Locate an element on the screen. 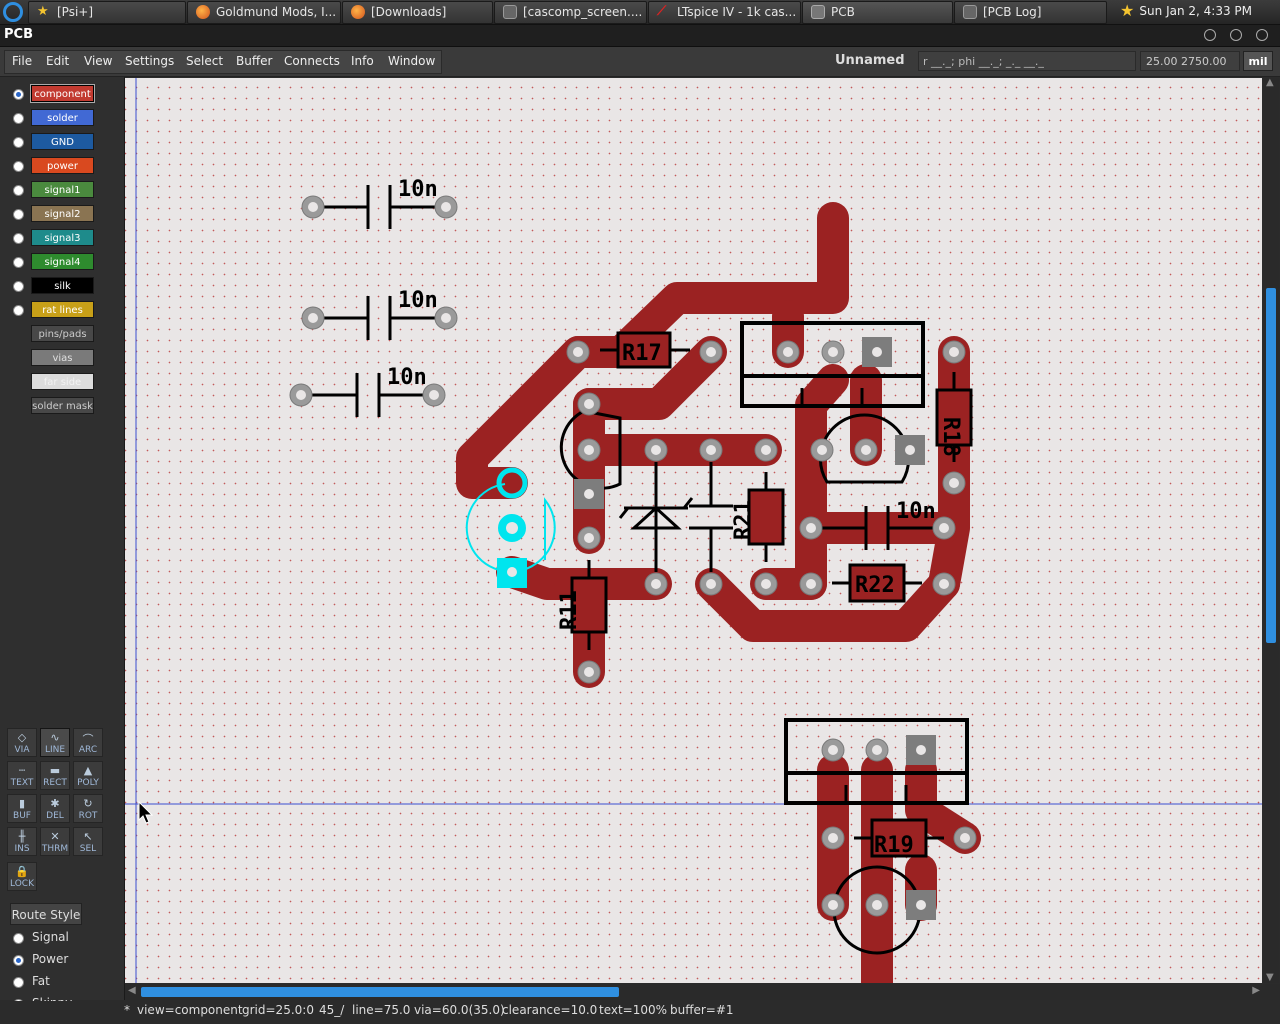 The width and height of the screenshot is (1280, 1024). route-style-label-fat: Fat is located at coordinates (41, 981).